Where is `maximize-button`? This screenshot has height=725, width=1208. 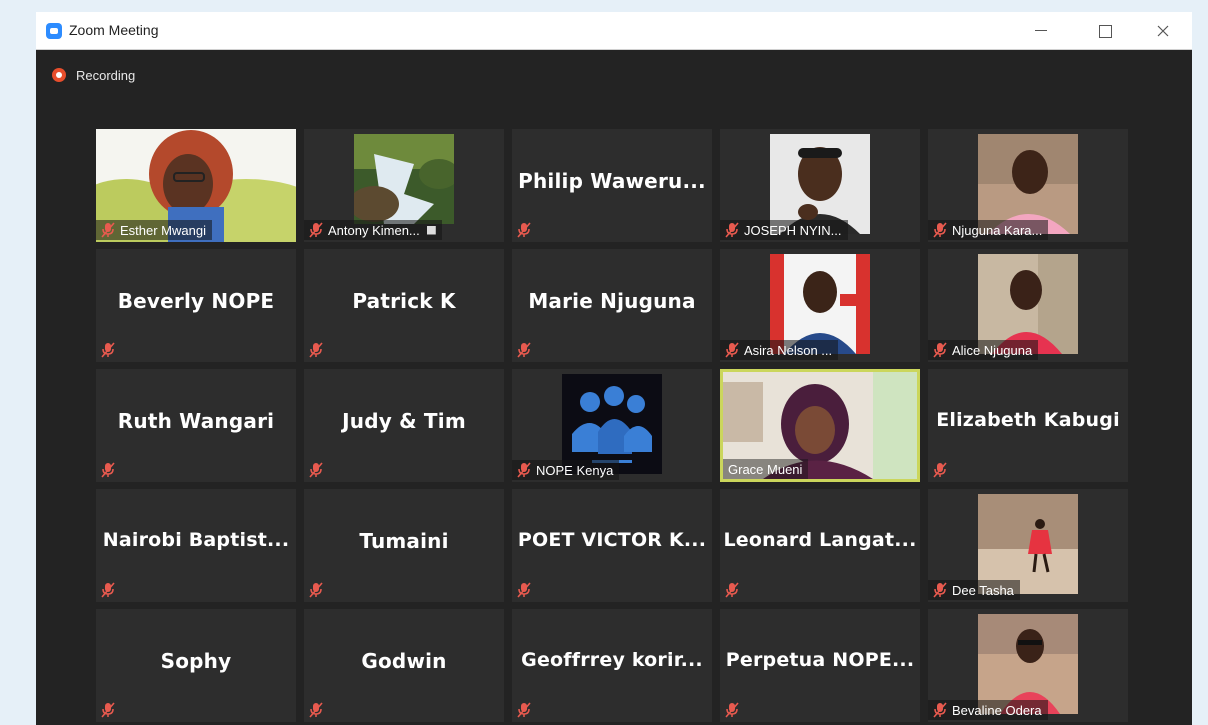 maximize-button is located at coordinates (1105, 31).